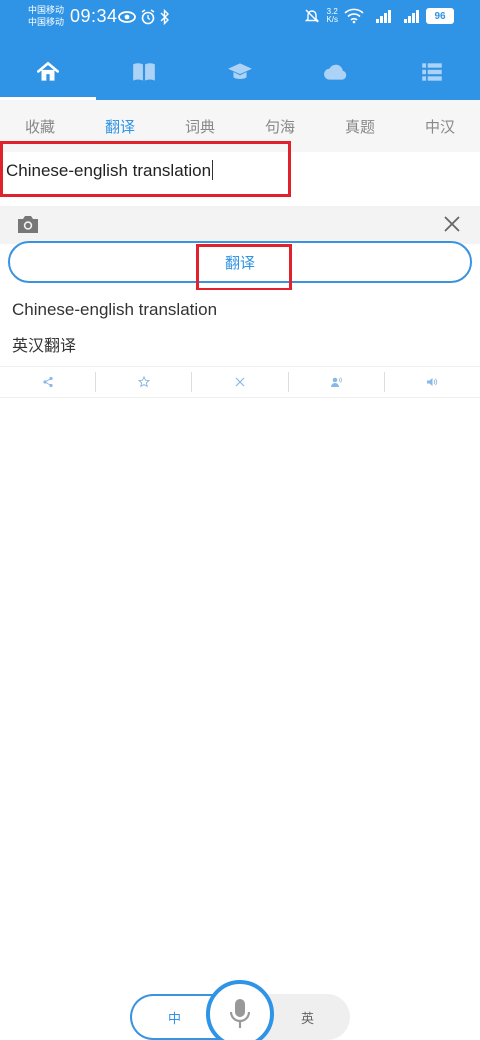 The height and width of the screenshot is (1040, 480). I want to click on home-icon, so click(48, 71).